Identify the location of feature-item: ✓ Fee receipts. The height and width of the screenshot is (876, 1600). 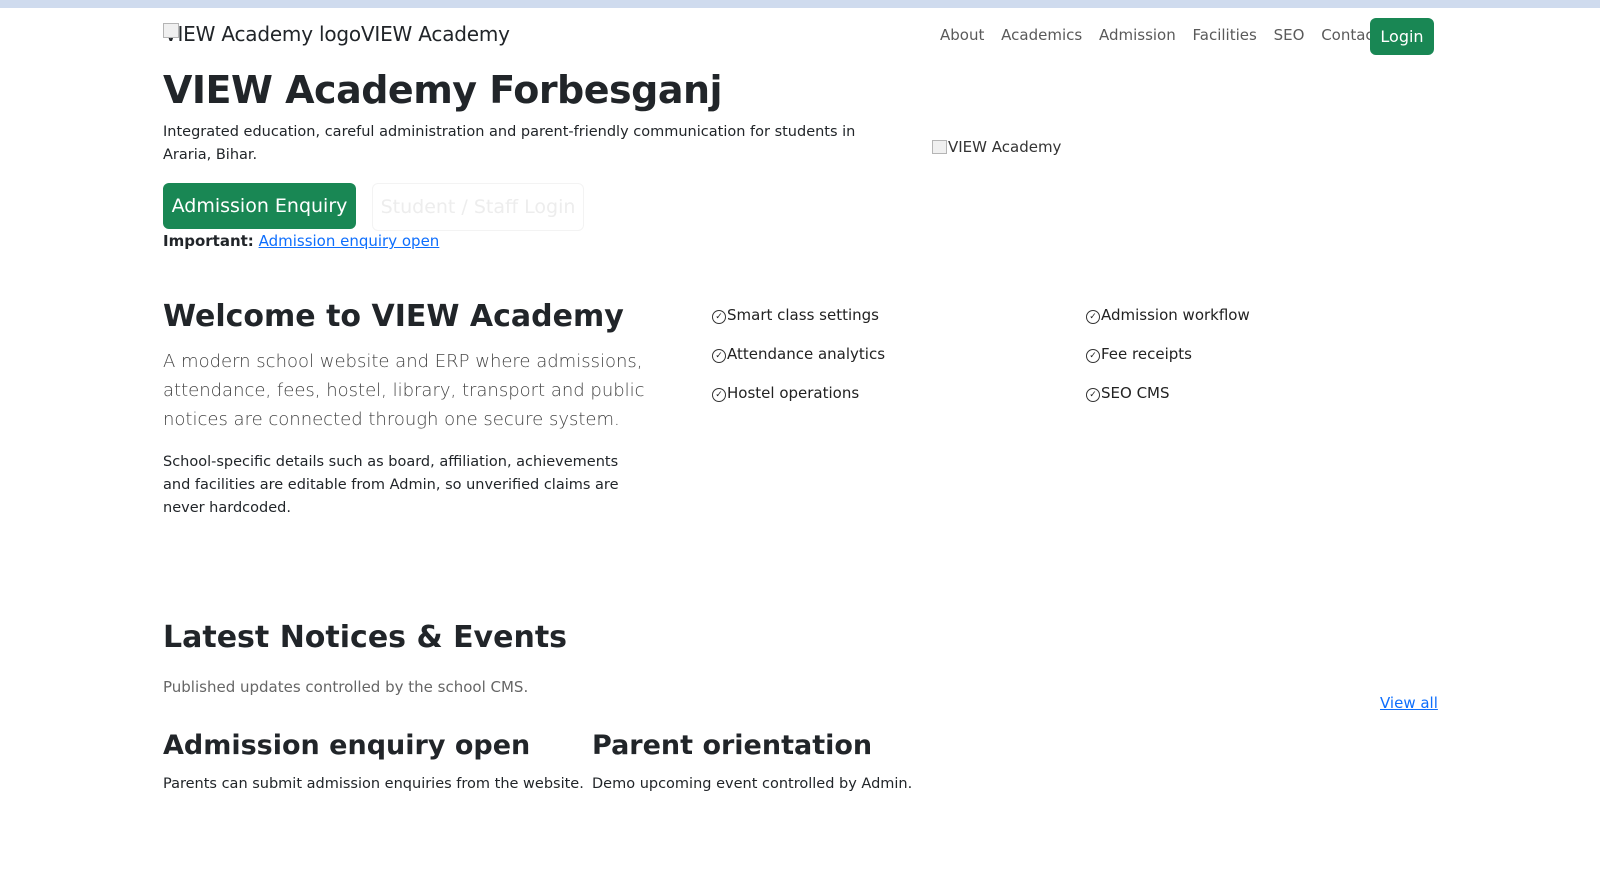
(1139, 354).